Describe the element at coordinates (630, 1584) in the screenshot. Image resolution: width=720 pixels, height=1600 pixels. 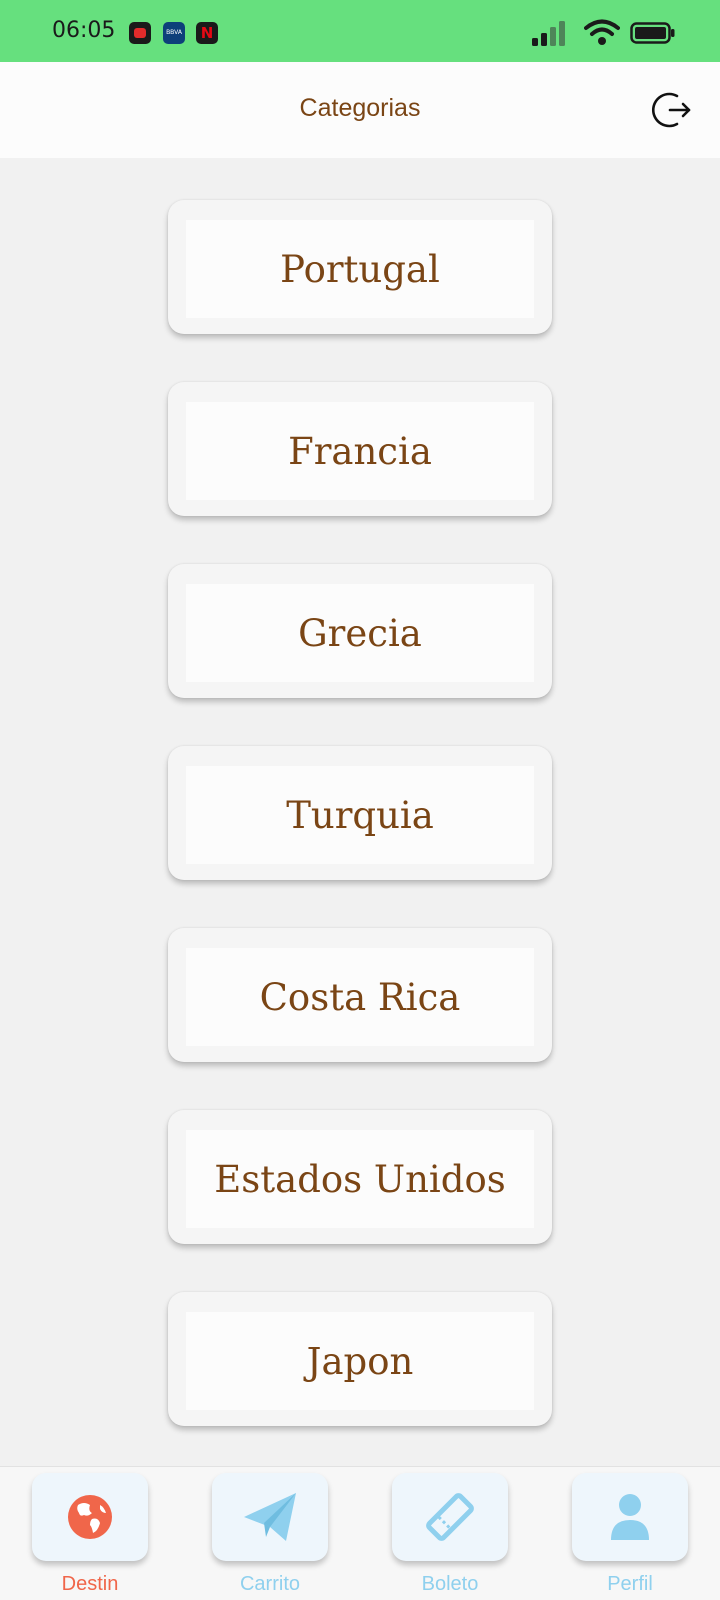
I see `nav-label: Perfil` at that location.